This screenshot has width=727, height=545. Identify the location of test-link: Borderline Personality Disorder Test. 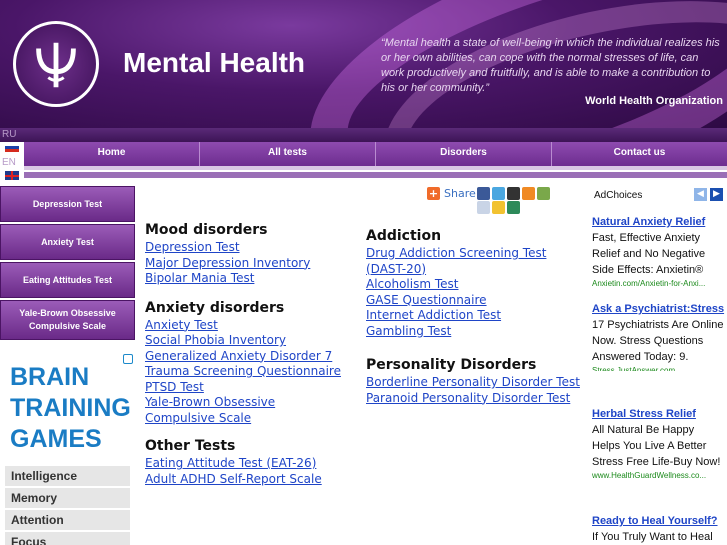
(476, 383).